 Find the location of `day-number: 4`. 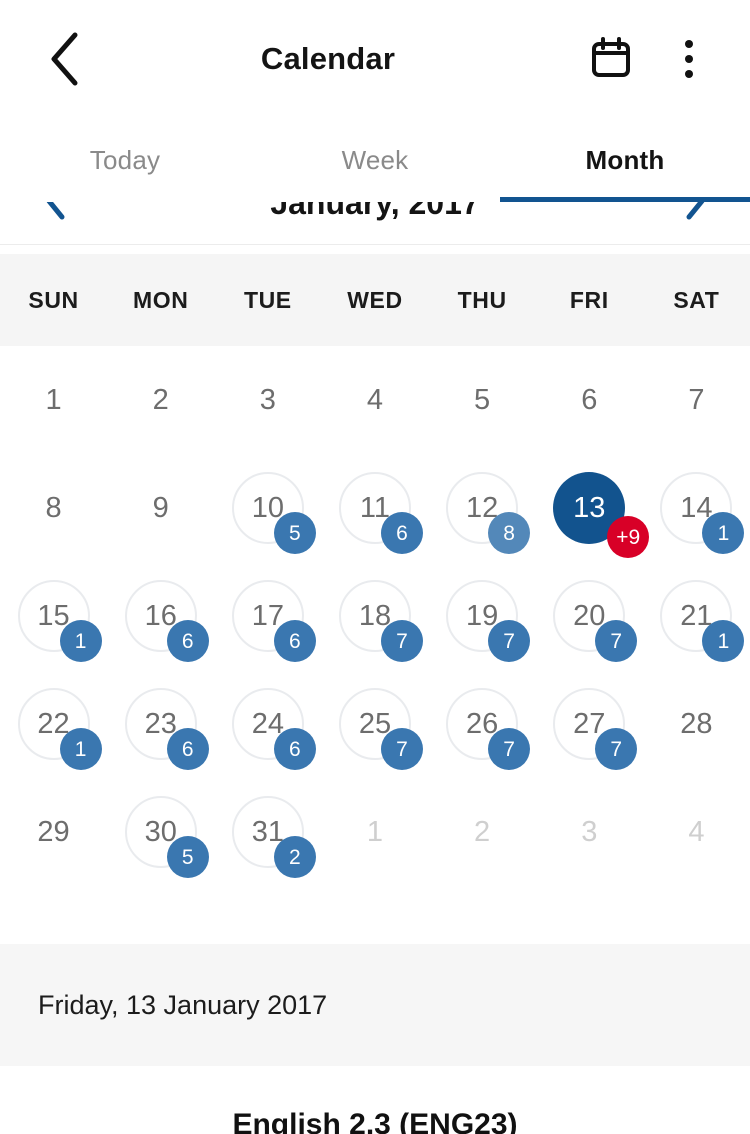

day-number: 4 is located at coordinates (375, 399).